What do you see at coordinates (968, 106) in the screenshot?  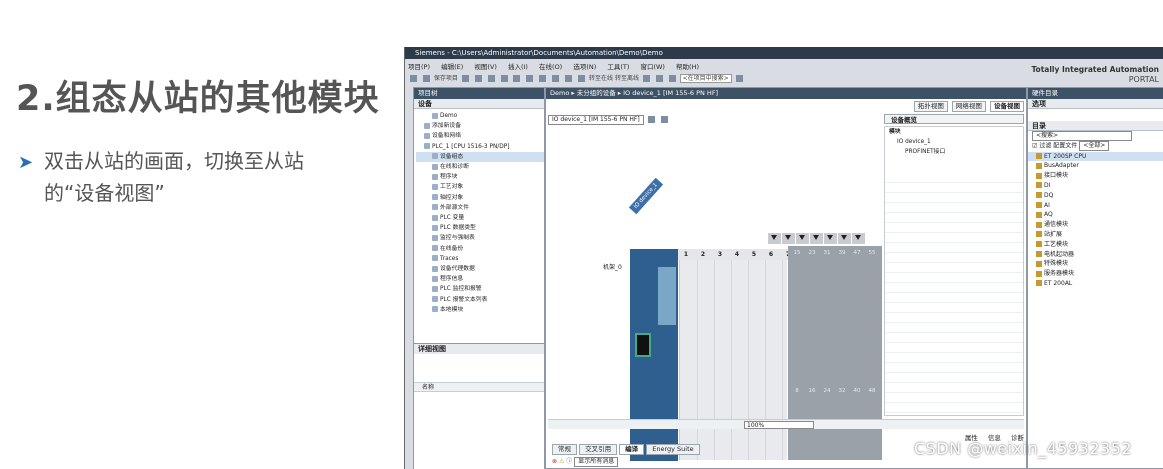 I see `tab-network-view: 网络视图` at bounding box center [968, 106].